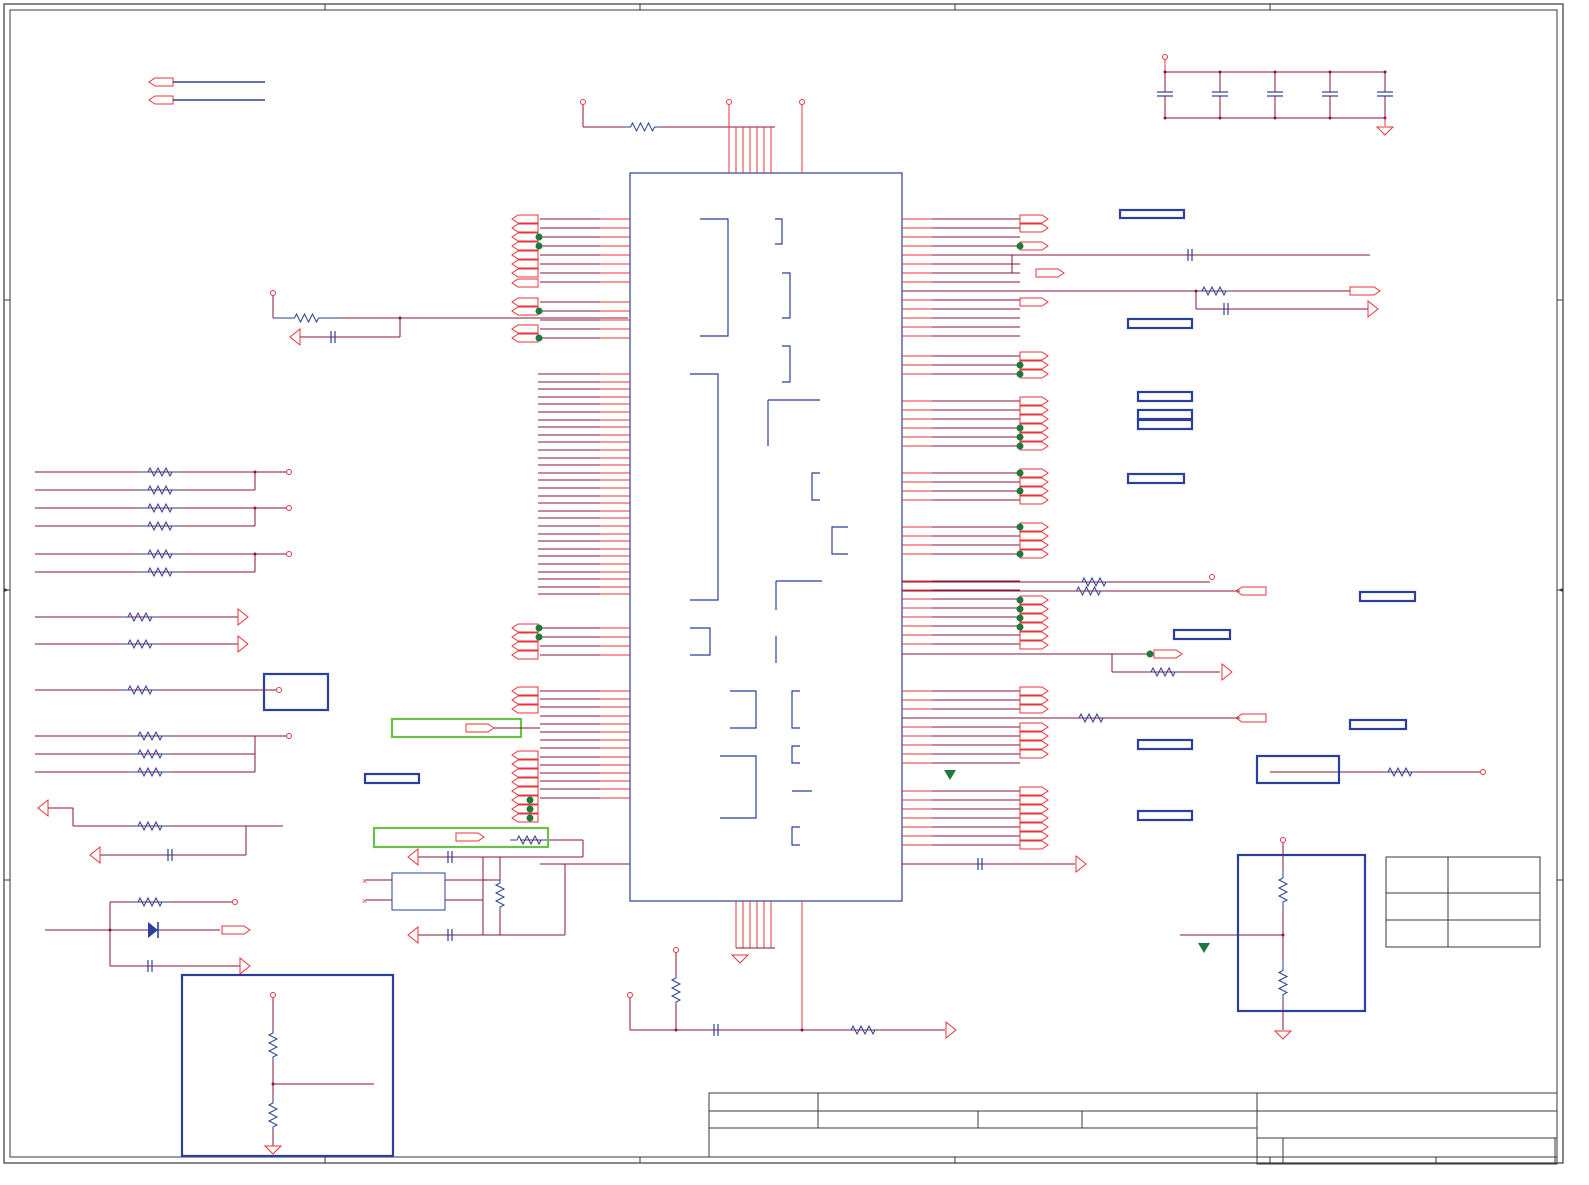 This screenshot has height=1185, width=1589. Describe the element at coordinates (950, 775) in the screenshot. I see `marker-triangle` at that location.